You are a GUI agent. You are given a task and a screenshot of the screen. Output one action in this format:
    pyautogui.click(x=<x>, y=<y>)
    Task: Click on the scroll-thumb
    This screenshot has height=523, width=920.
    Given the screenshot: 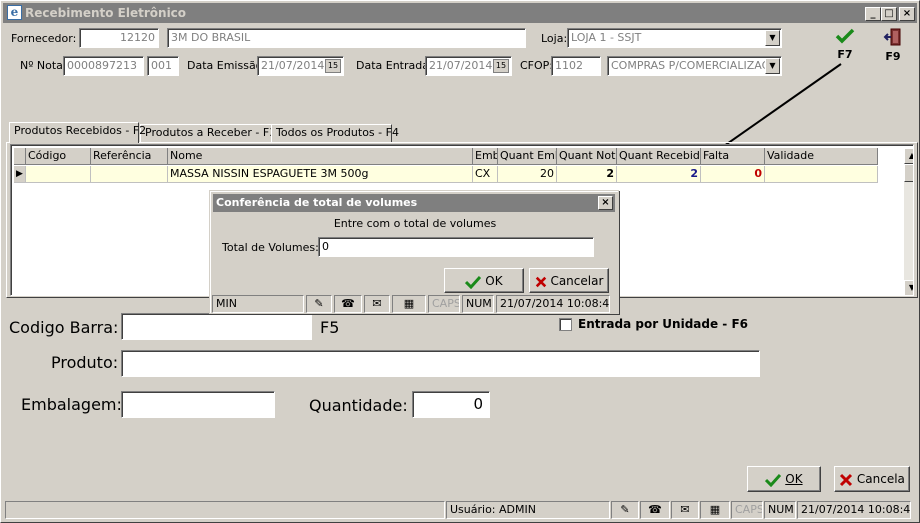 What is the action you would take?
    pyautogui.click(x=908, y=173)
    